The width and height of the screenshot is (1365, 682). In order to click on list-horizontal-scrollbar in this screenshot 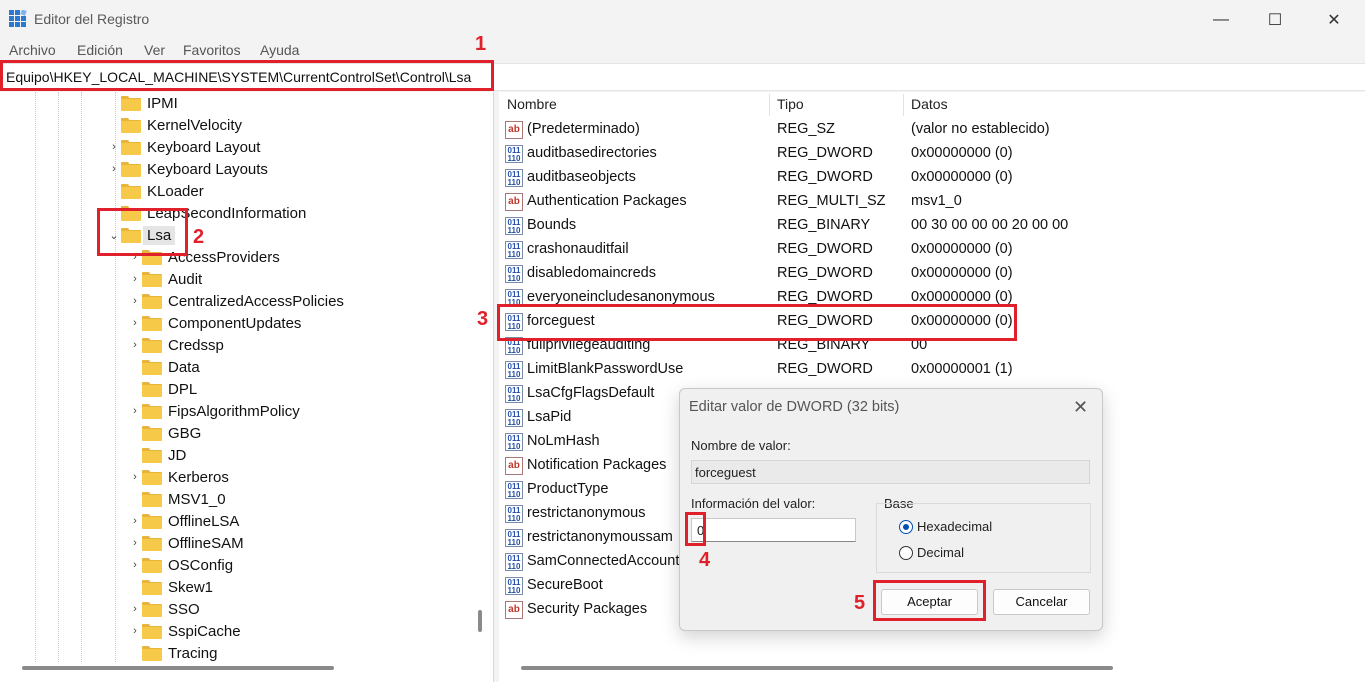, I will do `click(817, 668)`.